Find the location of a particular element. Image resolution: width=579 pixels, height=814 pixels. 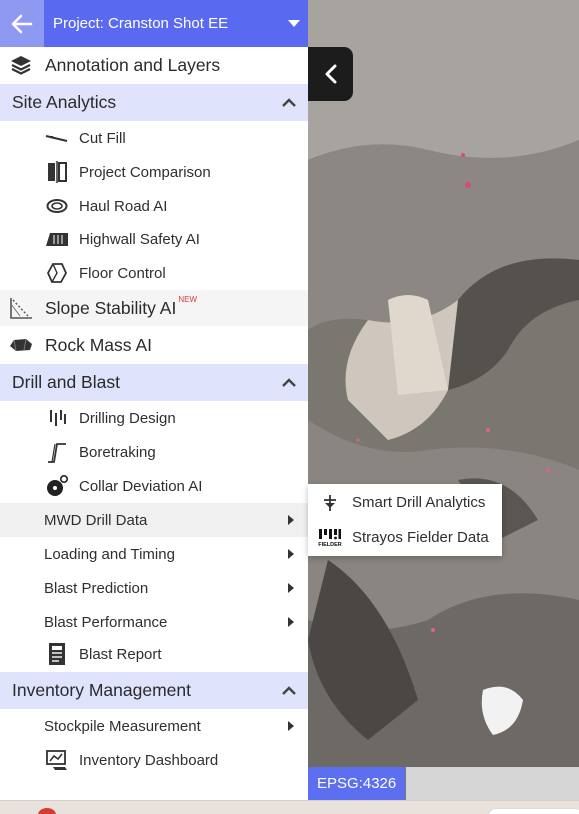

menu-cut-fill: Cut Fill is located at coordinates (154, 138).